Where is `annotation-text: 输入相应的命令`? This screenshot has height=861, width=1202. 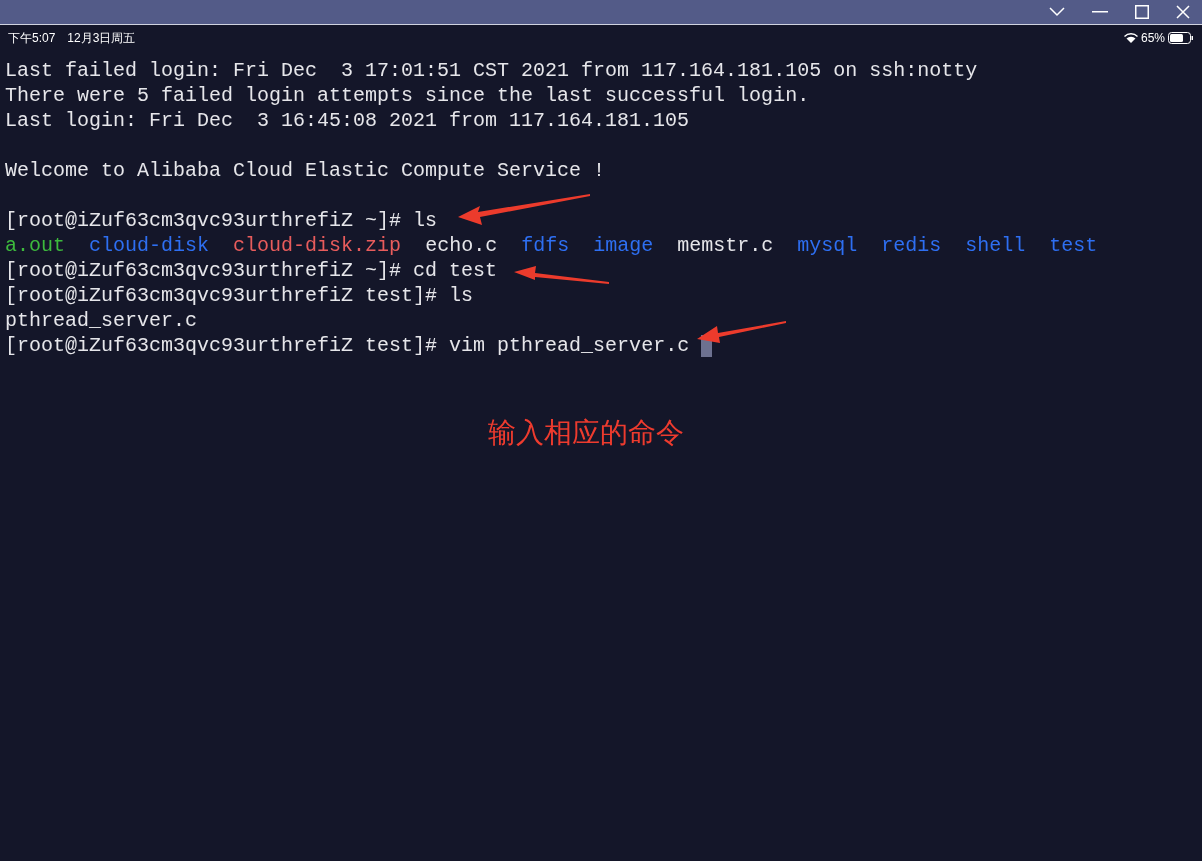 annotation-text: 输入相应的命令 is located at coordinates (586, 432).